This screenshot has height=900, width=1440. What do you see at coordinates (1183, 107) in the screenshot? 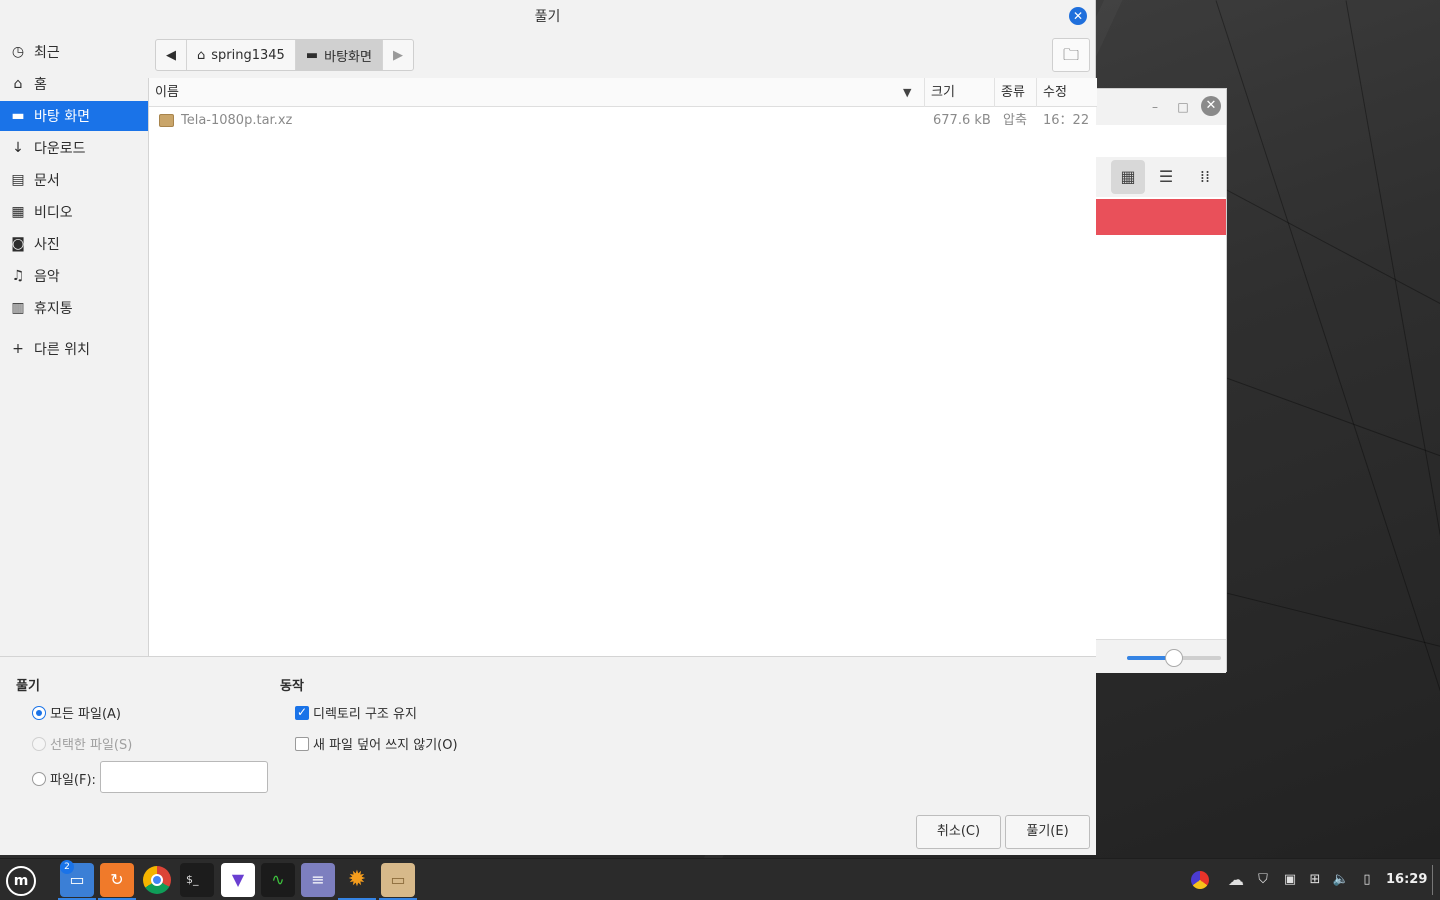
I see `maximize-icon: □` at bounding box center [1183, 107].